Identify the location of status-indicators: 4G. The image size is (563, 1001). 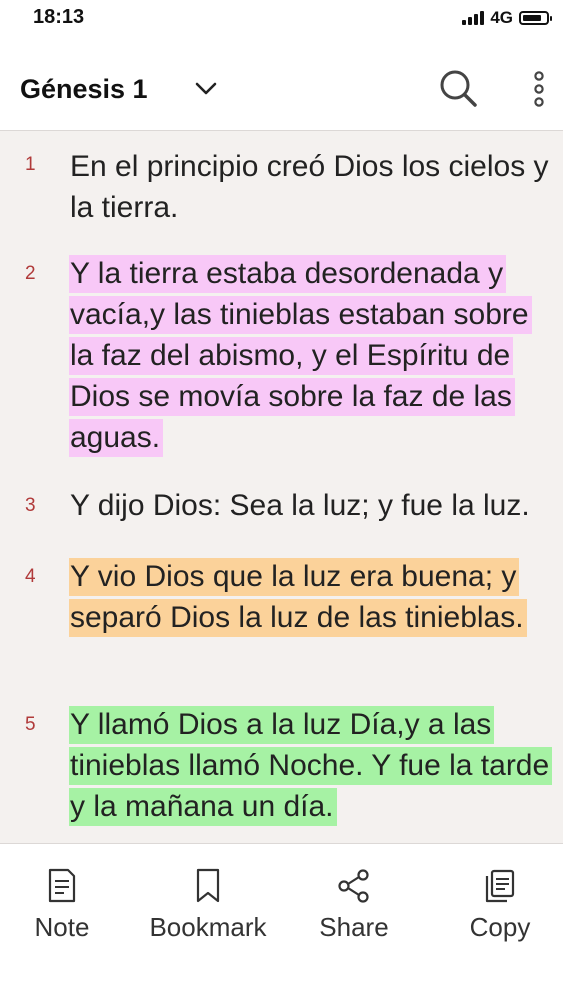
(507, 18).